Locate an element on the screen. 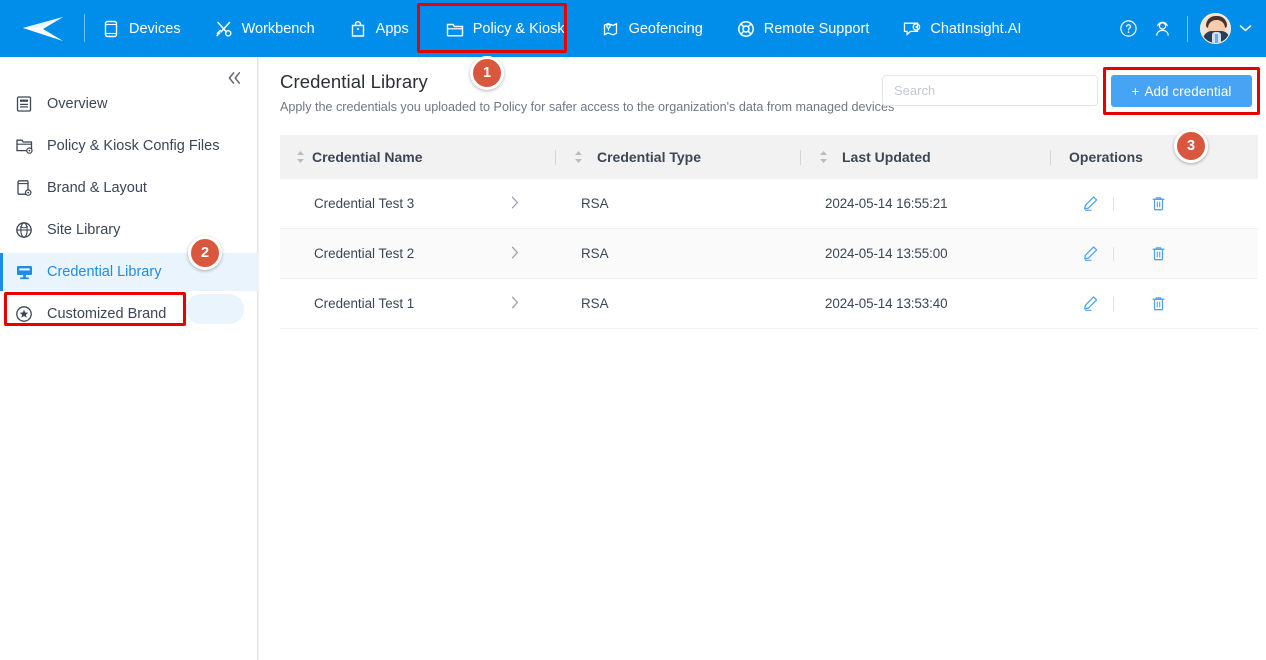 The image size is (1266, 660). cell-credential-name: Credential Test 1 is located at coordinates (417, 304).